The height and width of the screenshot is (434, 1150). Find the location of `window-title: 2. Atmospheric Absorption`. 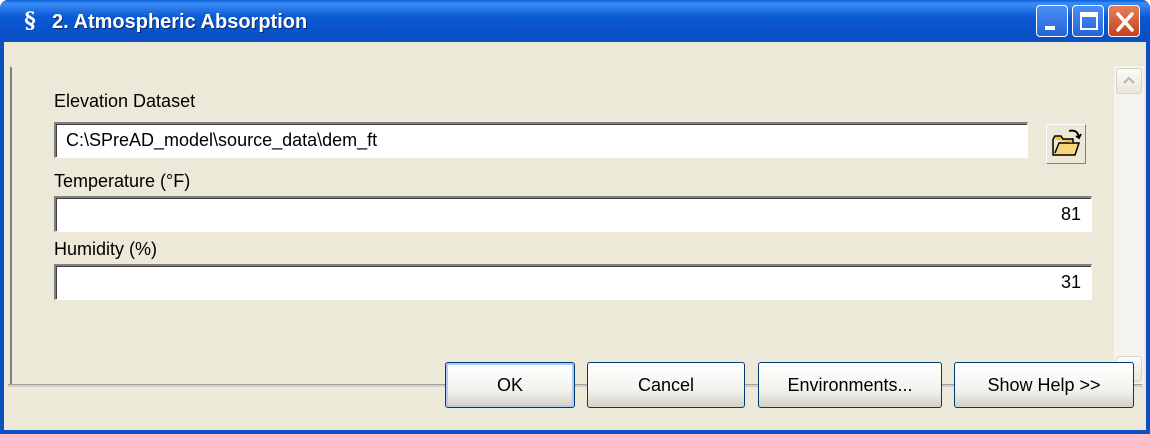

window-title: 2. Atmospheric Absorption is located at coordinates (180, 22).